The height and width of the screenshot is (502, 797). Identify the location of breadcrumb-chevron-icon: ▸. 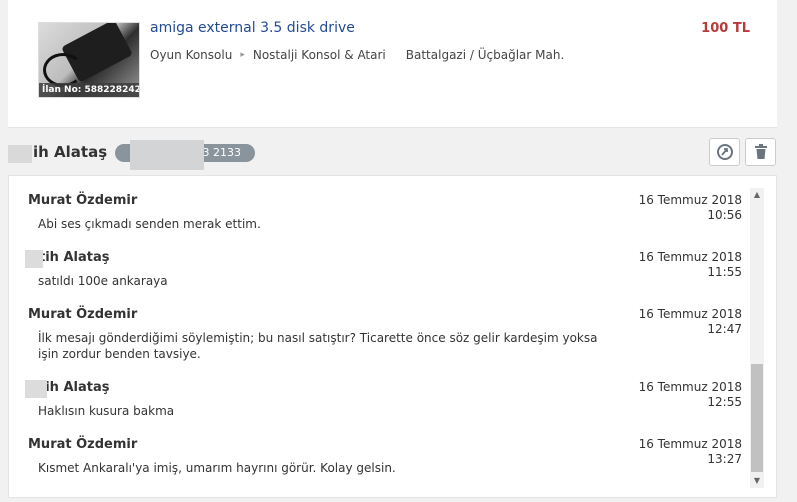
(242, 55).